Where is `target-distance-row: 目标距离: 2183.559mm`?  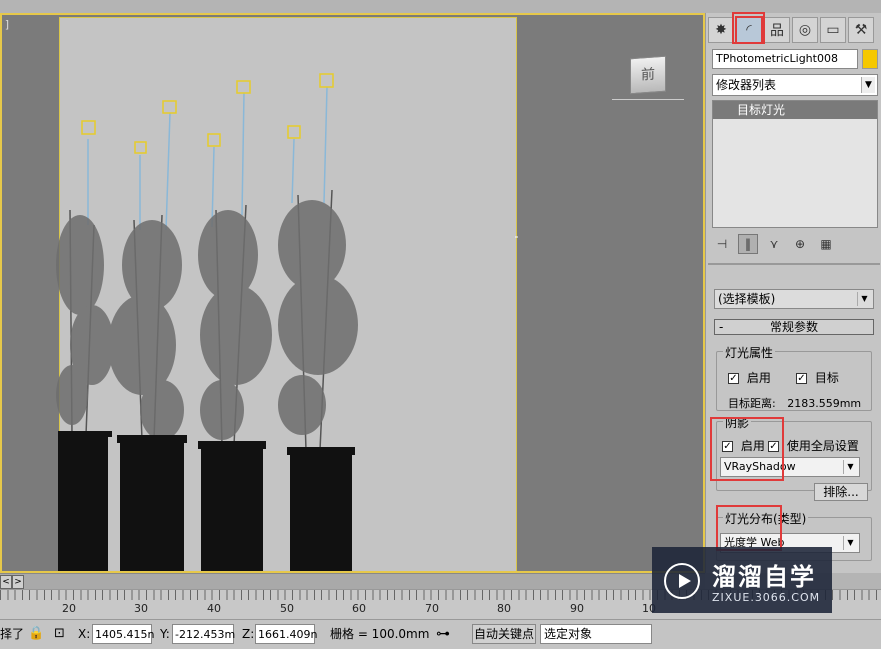 target-distance-row: 目标距离: 2183.559mm is located at coordinates (794, 403).